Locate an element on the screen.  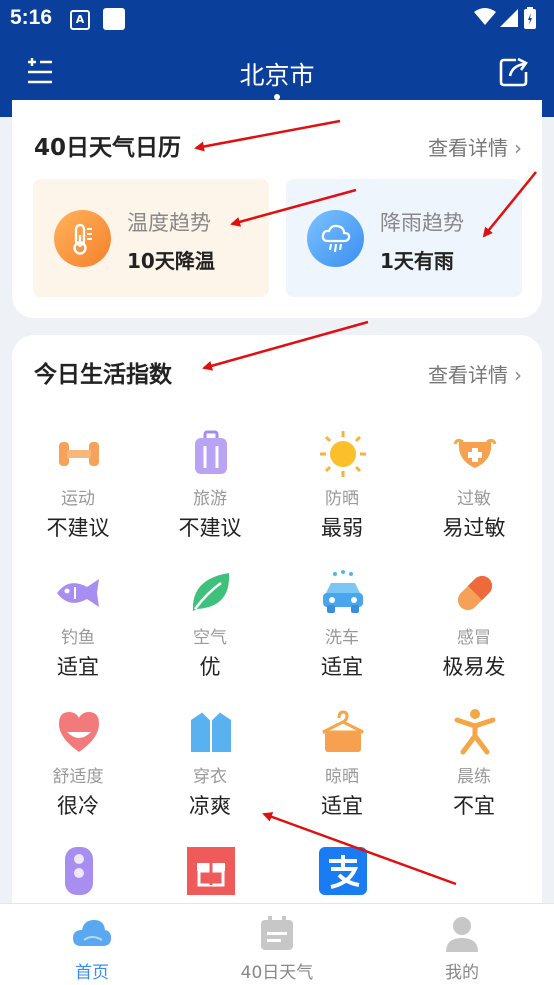
keyboard-a-icon: A is located at coordinates (80, 20).